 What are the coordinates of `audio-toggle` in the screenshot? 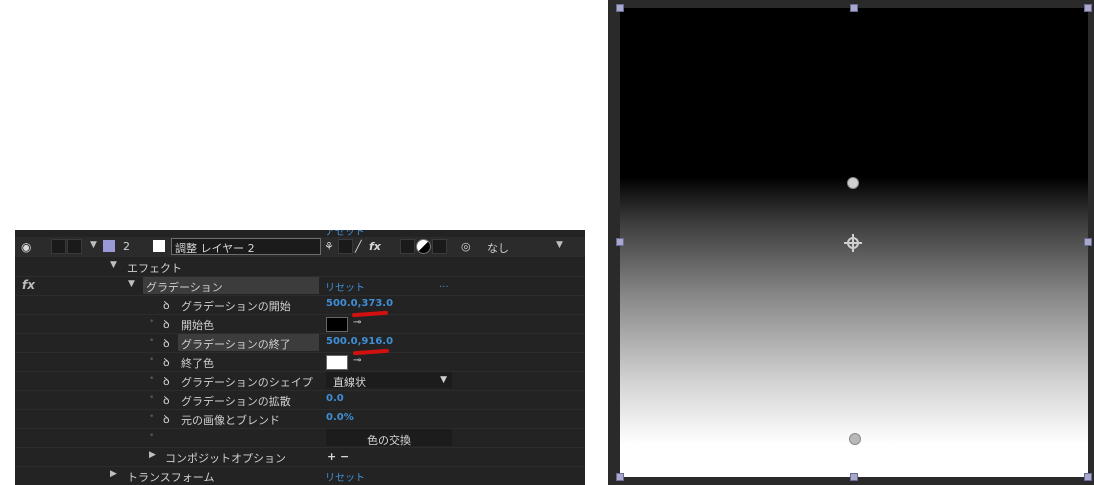 It's located at (58, 246).